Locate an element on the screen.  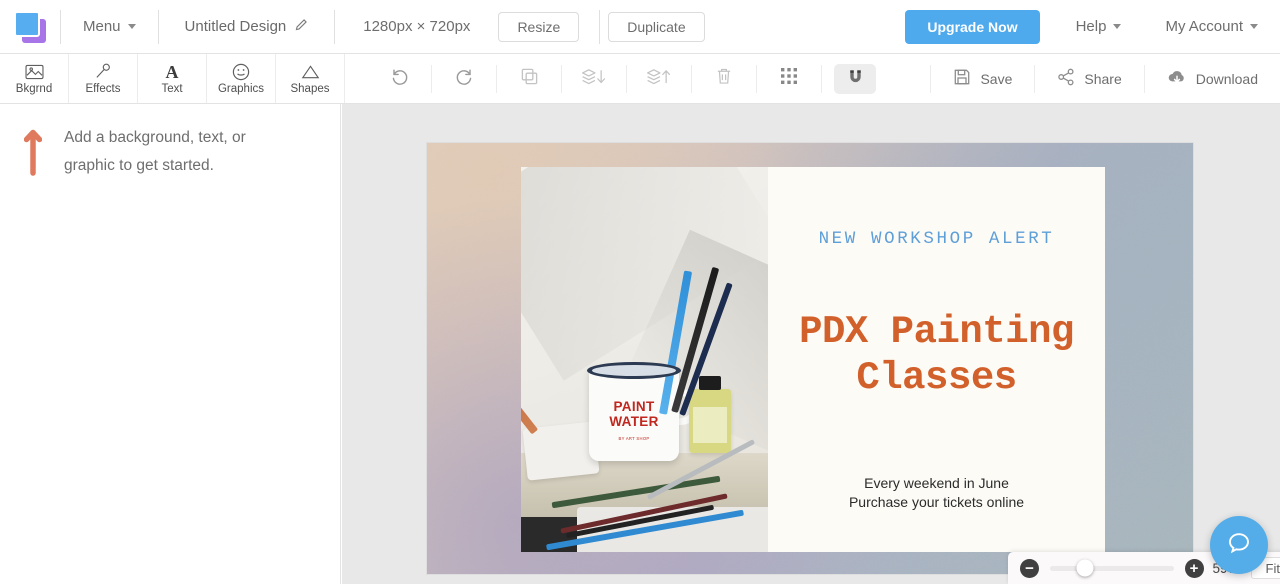
duplicate-layer-button is located at coordinates (529, 78).